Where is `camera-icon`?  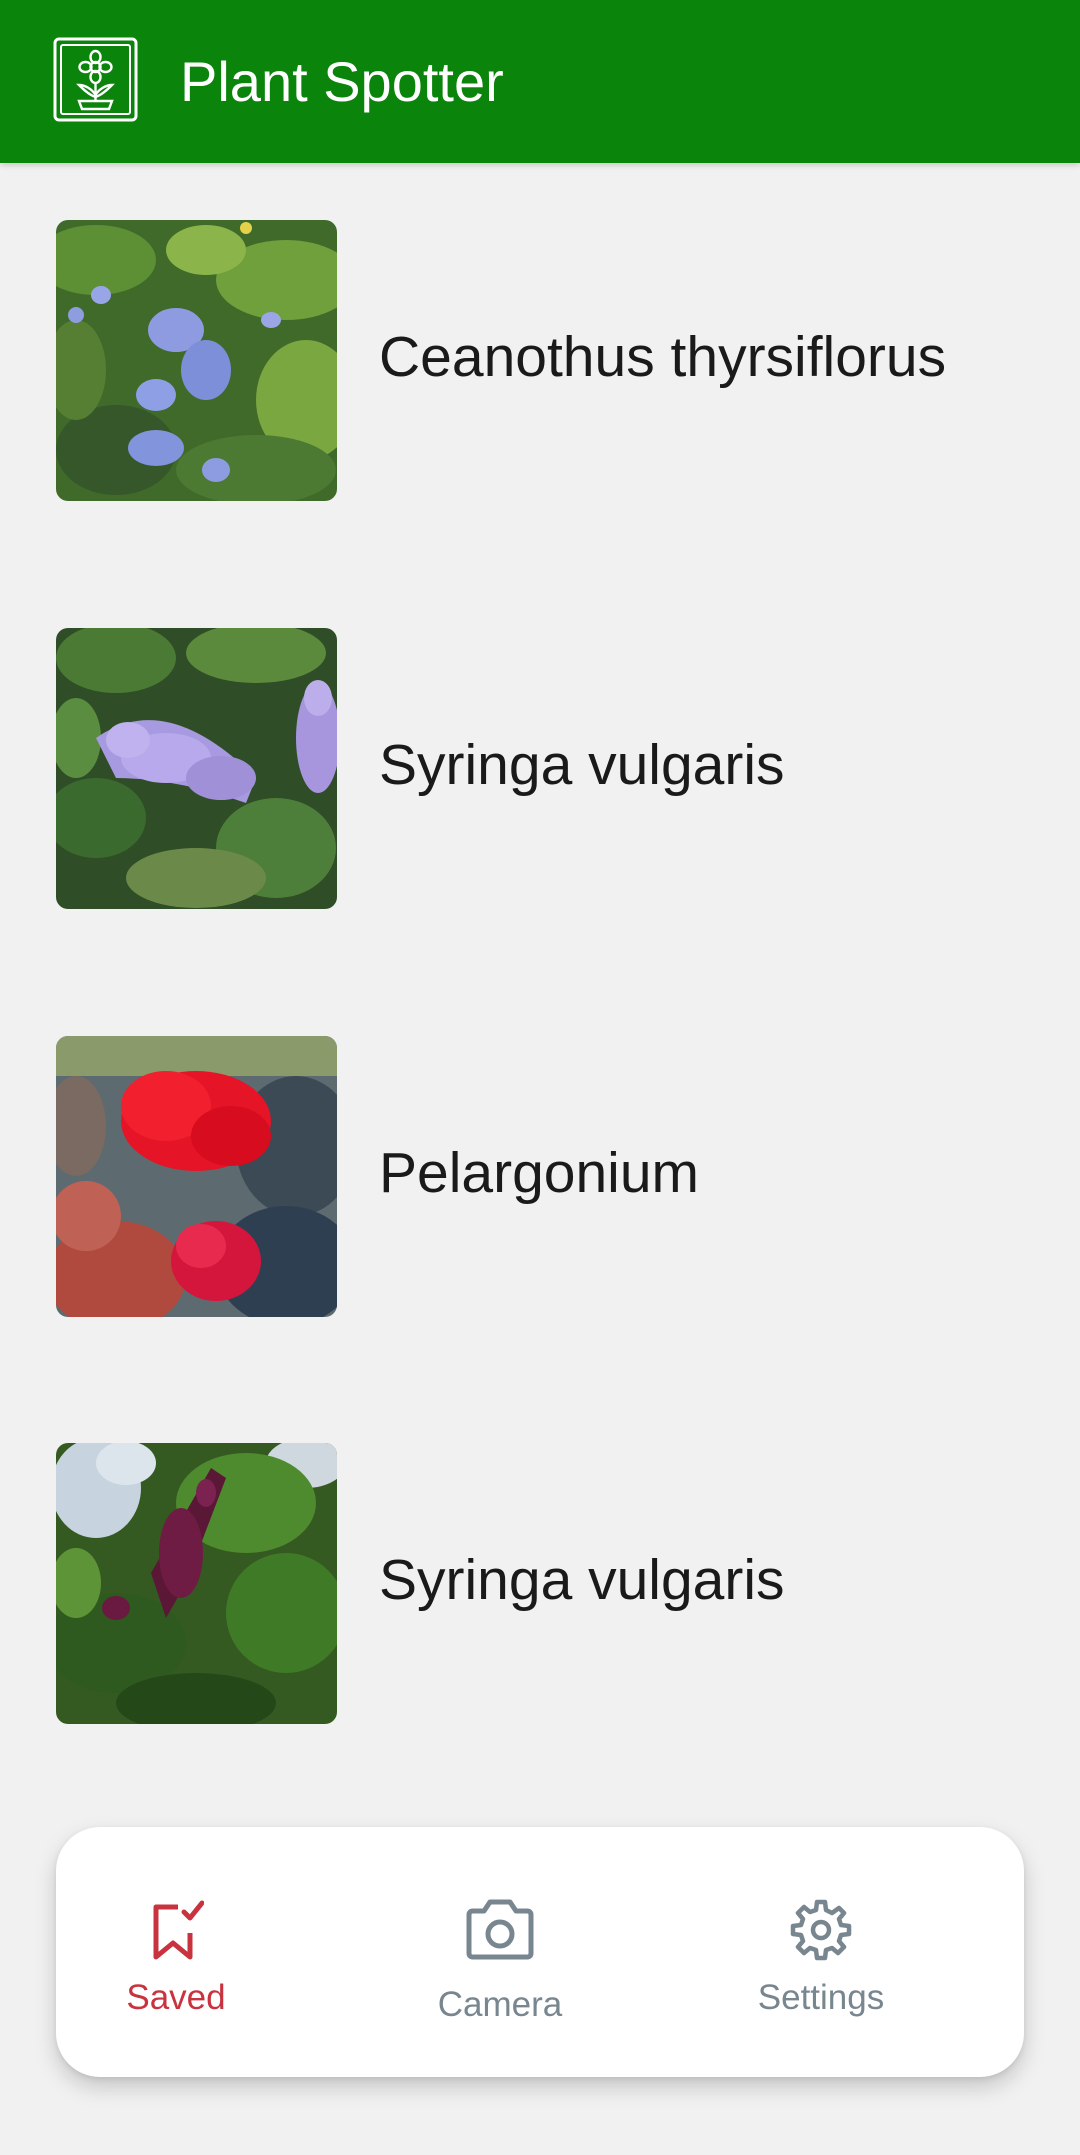
camera-icon is located at coordinates (500, 1929).